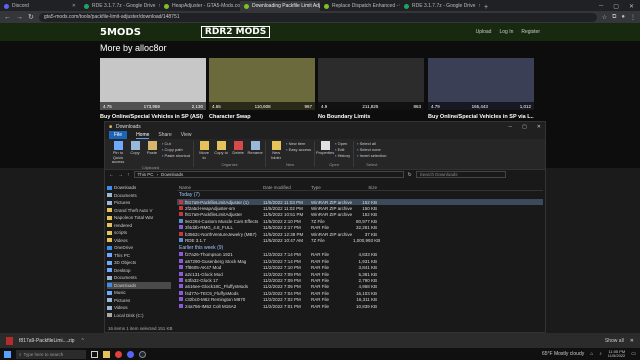  I want to click on nav-item: Music, so click(139, 293).